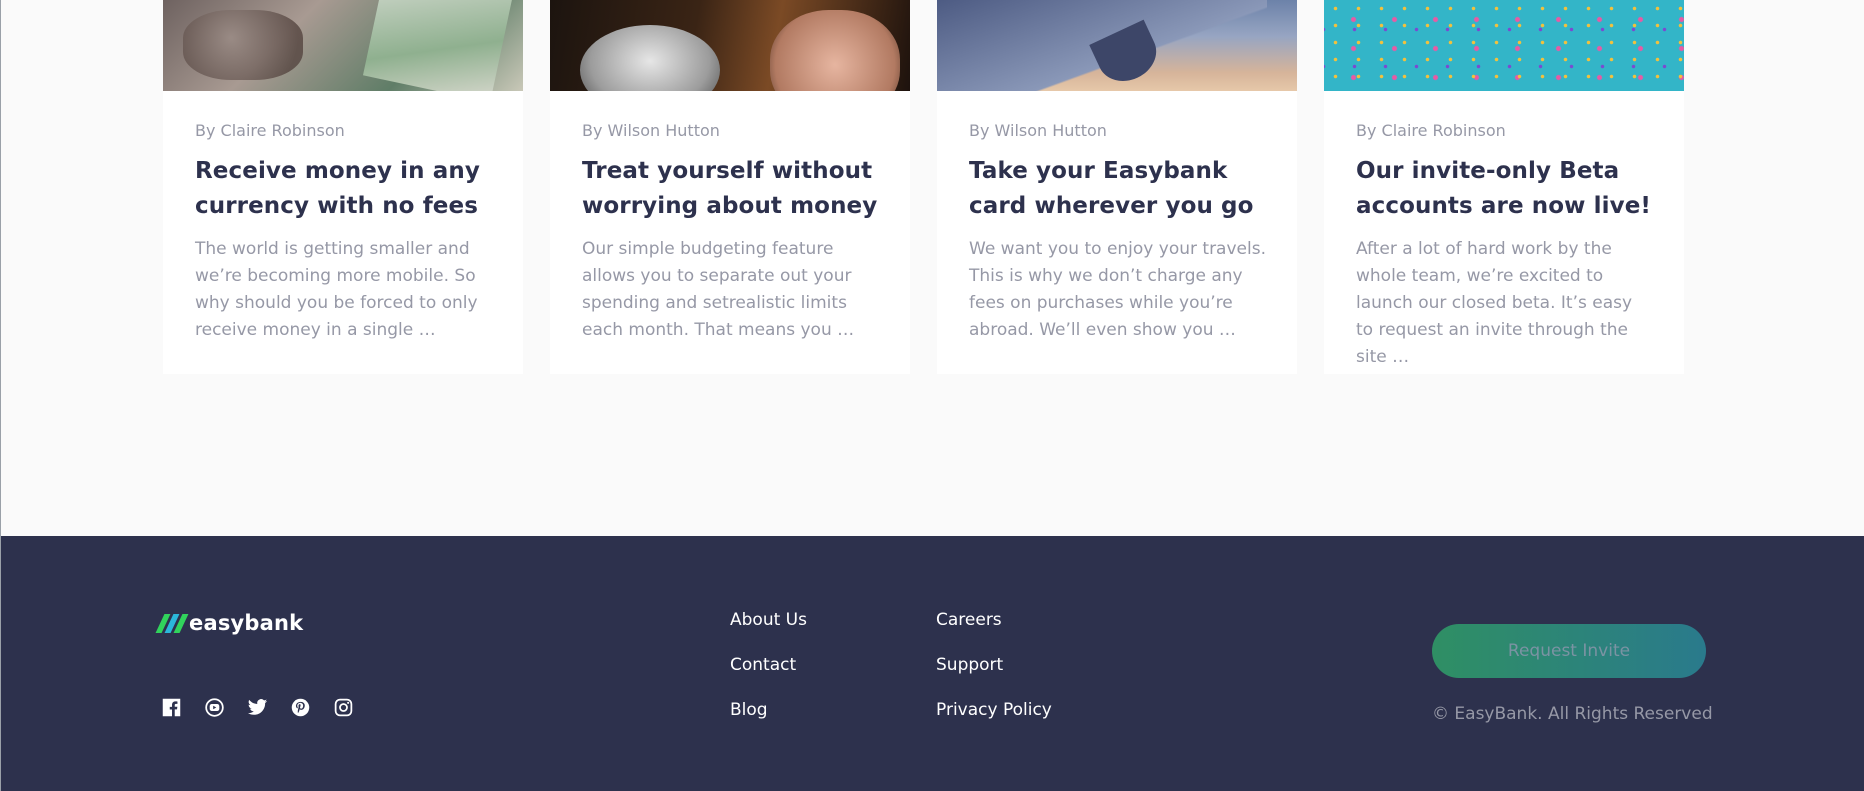  Describe the element at coordinates (730, 45) in the screenshot. I see `article-image-restaurant` at that location.